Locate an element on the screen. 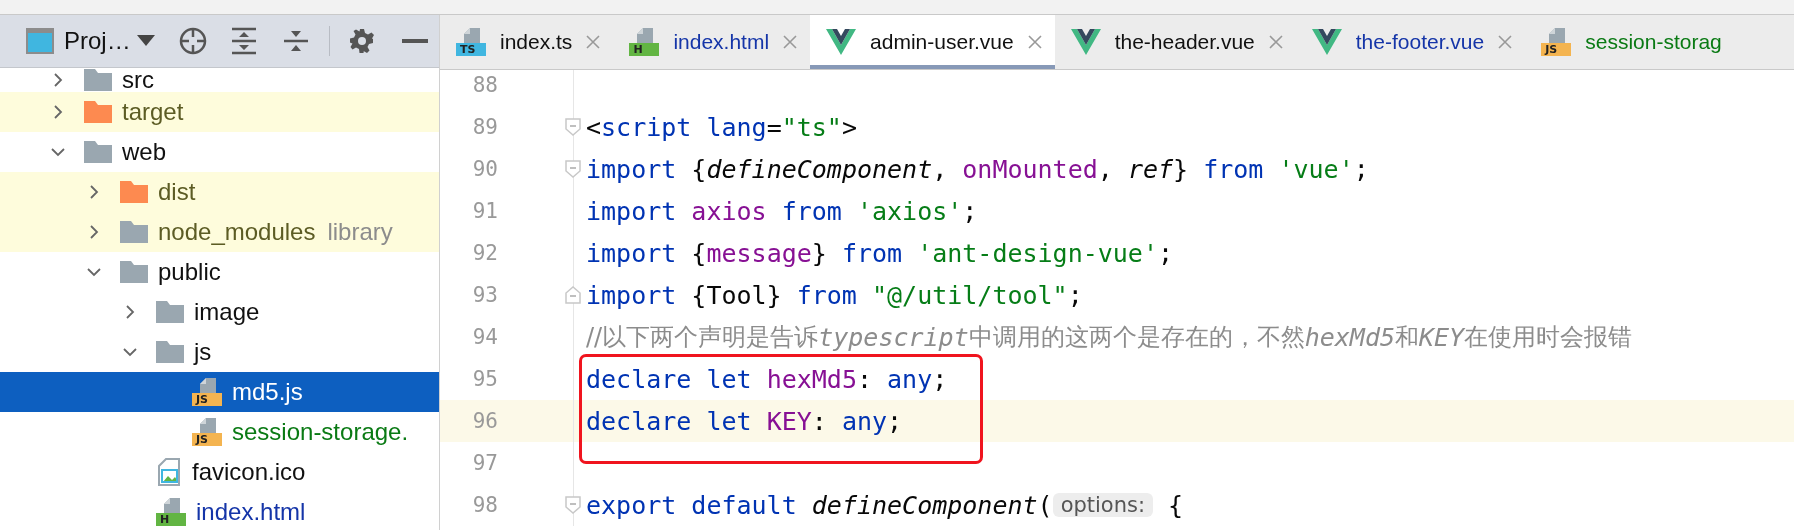  tree-item: node_modules library is located at coordinates (219, 232).